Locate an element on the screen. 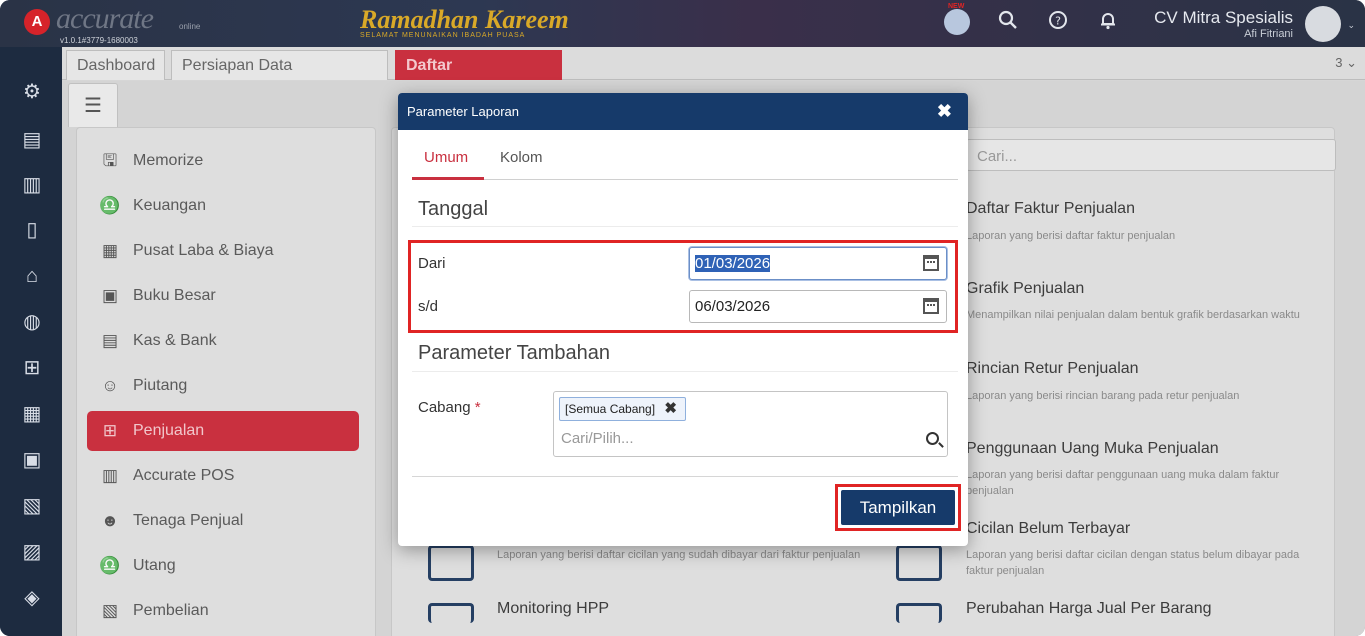 The image size is (1365, 636). menu-item-label: Pembelian is located at coordinates (171, 610).